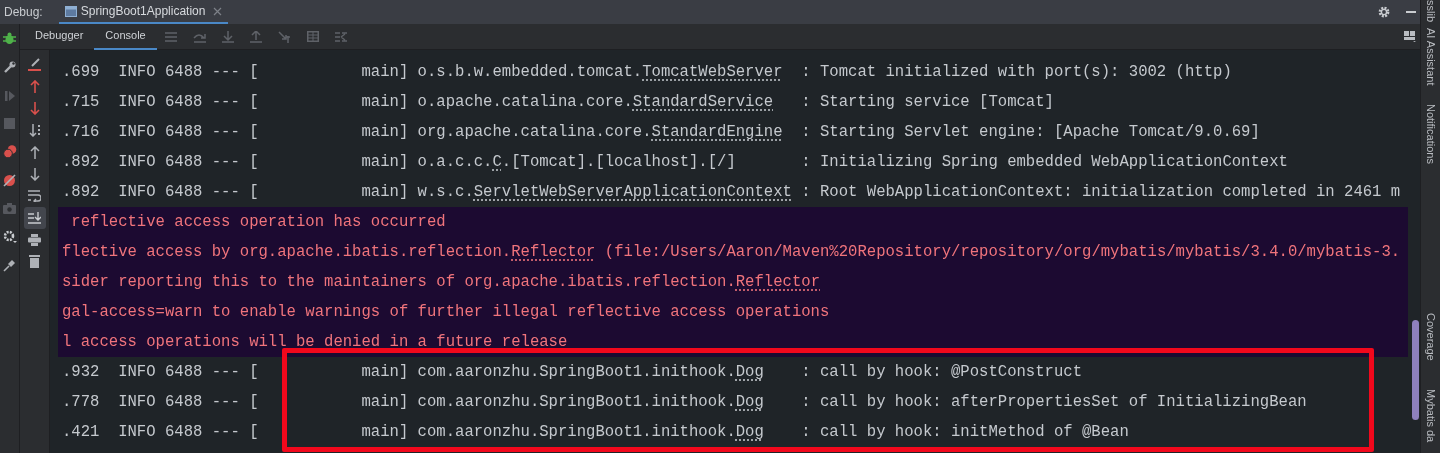 The width and height of the screenshot is (1440, 453). Describe the element at coordinates (717, 132) in the screenshot. I see `class-link: StandardEngine` at that location.